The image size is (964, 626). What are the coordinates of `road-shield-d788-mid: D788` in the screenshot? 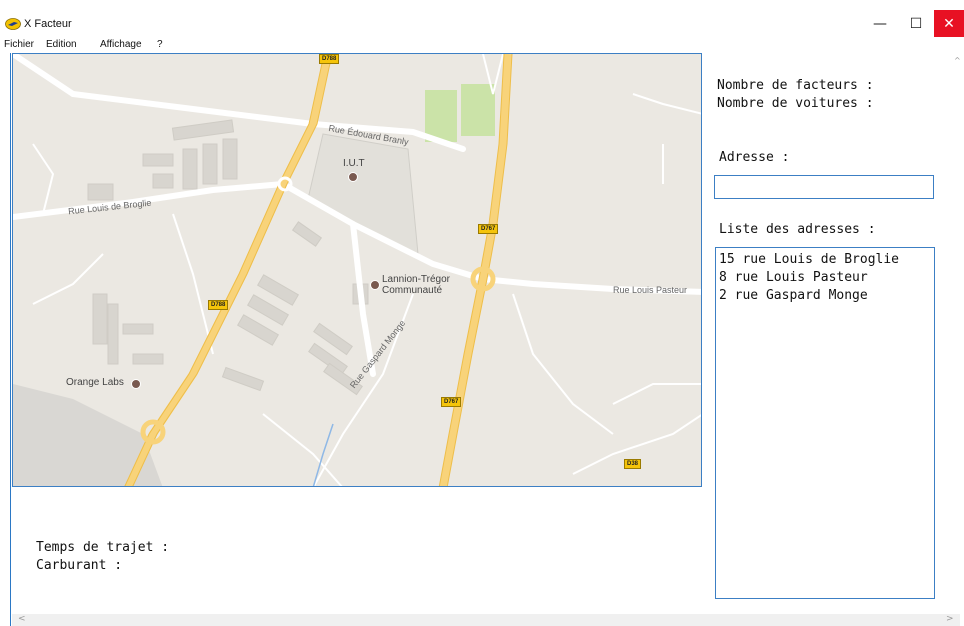 It's located at (218, 305).